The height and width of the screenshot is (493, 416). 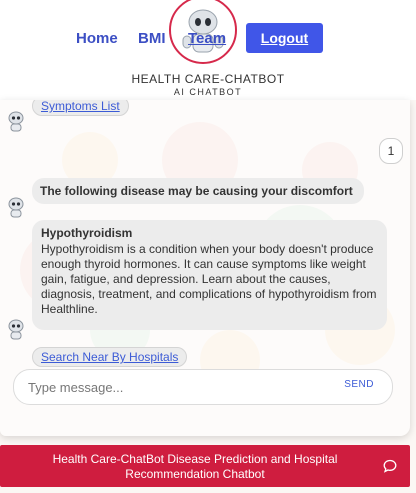 I want to click on send-button: SEND, so click(x=359, y=384).